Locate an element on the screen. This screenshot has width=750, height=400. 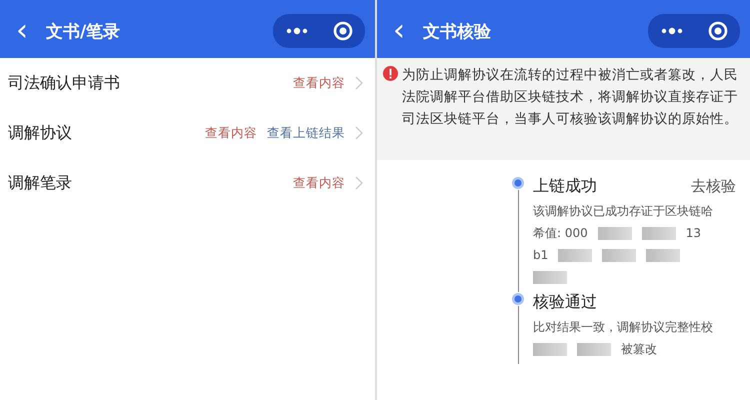
step-text: 比对结果一致，调解协议完整性校 is located at coordinates (623, 327).